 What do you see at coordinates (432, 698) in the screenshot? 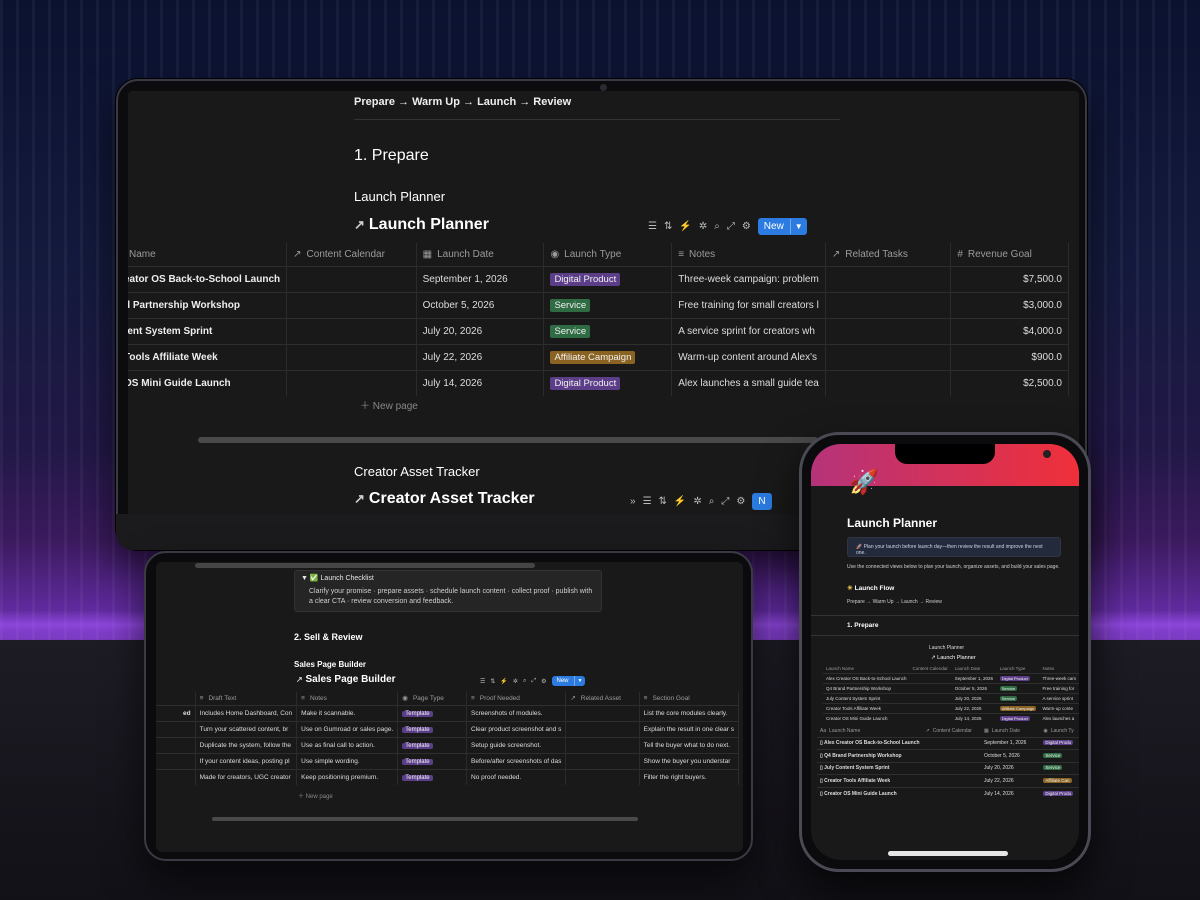
I see `column-header: ◉ Page Type` at bounding box center [432, 698].